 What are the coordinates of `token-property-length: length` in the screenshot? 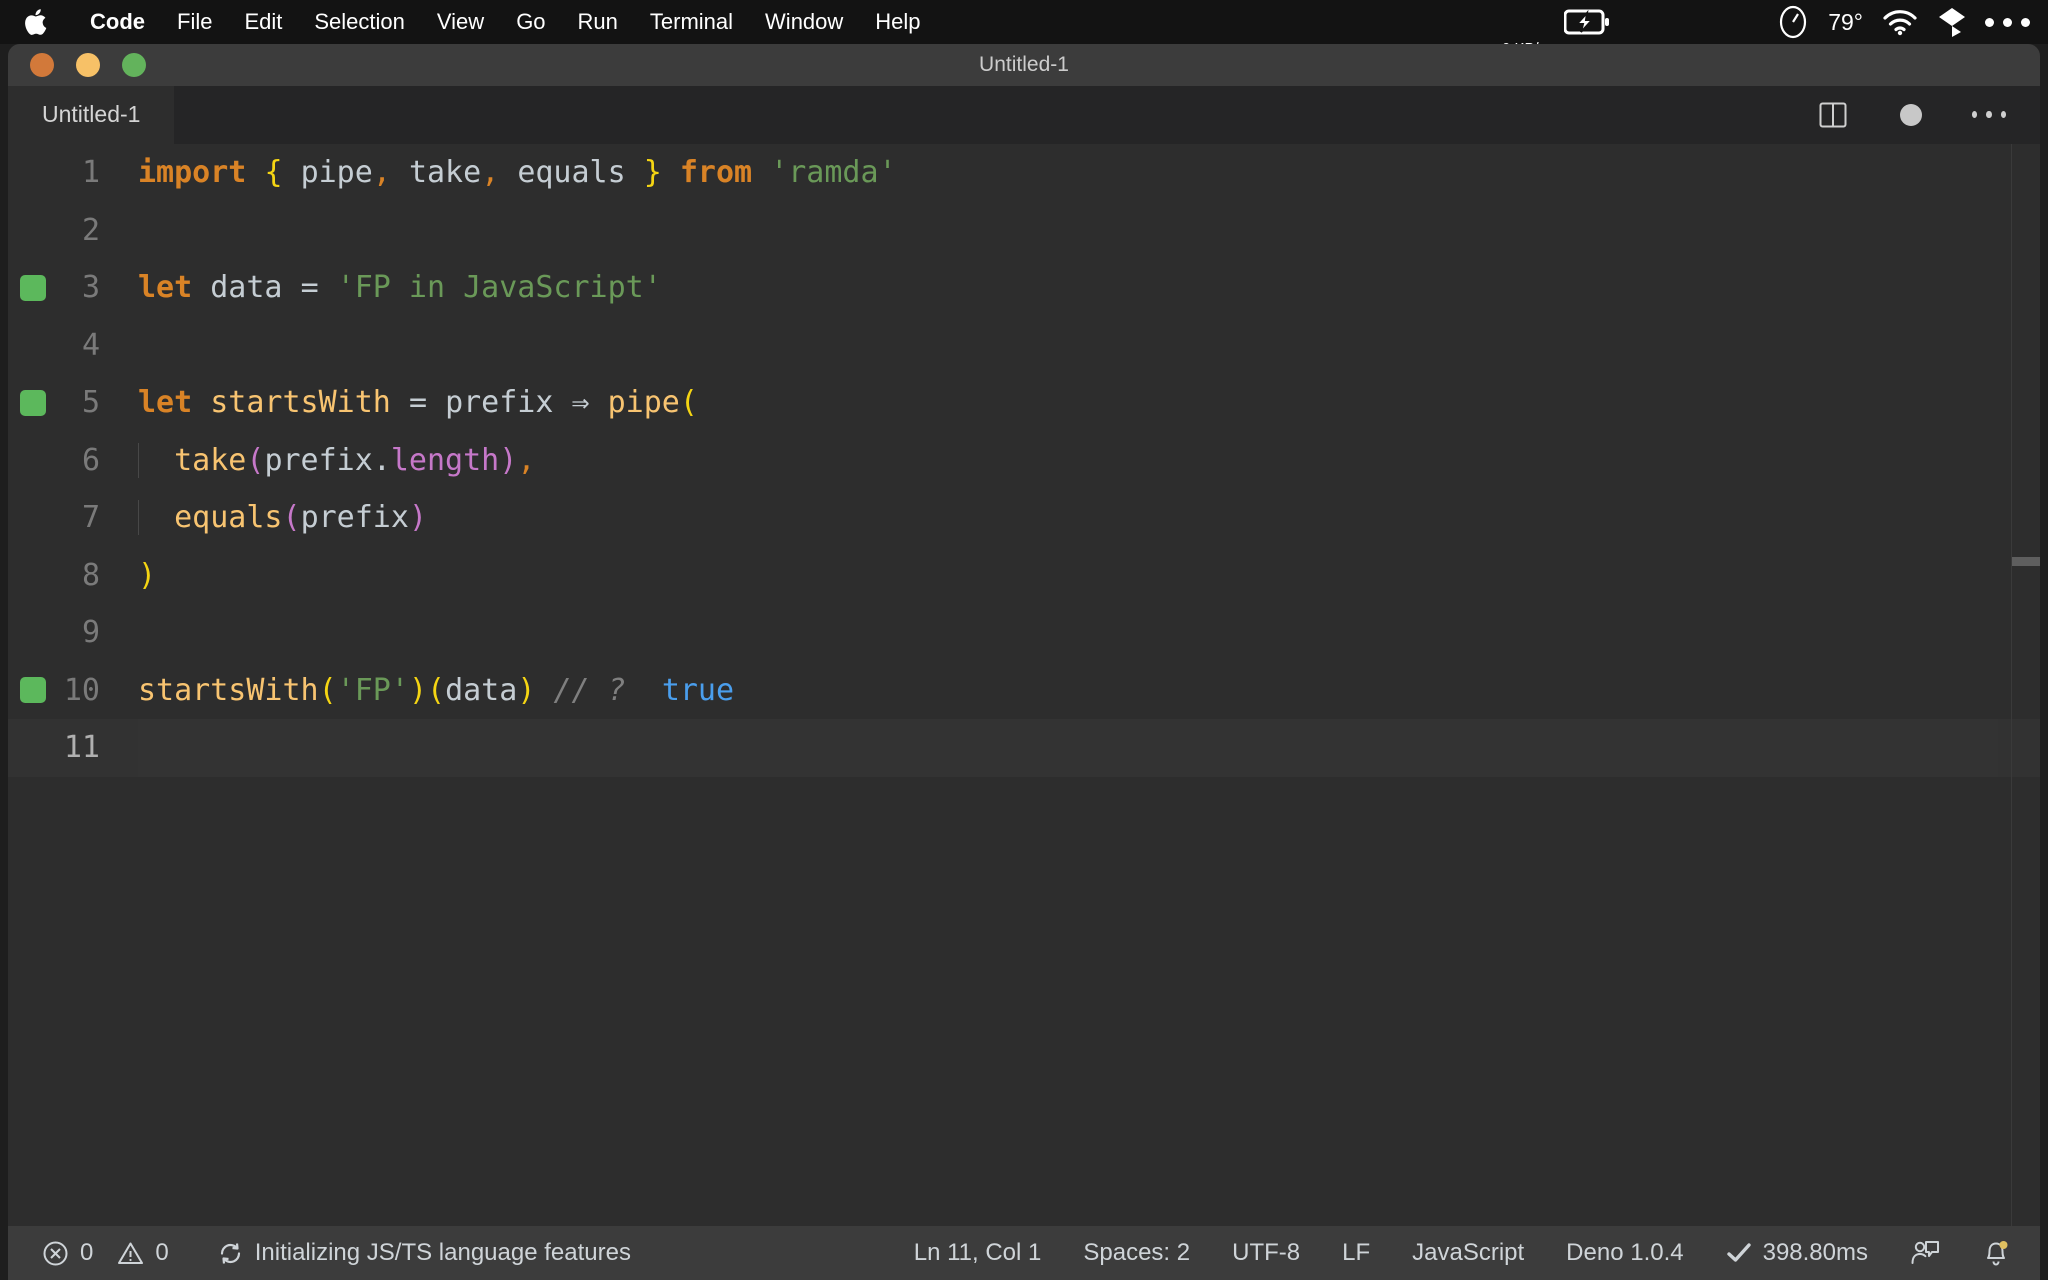 It's located at (445, 460).